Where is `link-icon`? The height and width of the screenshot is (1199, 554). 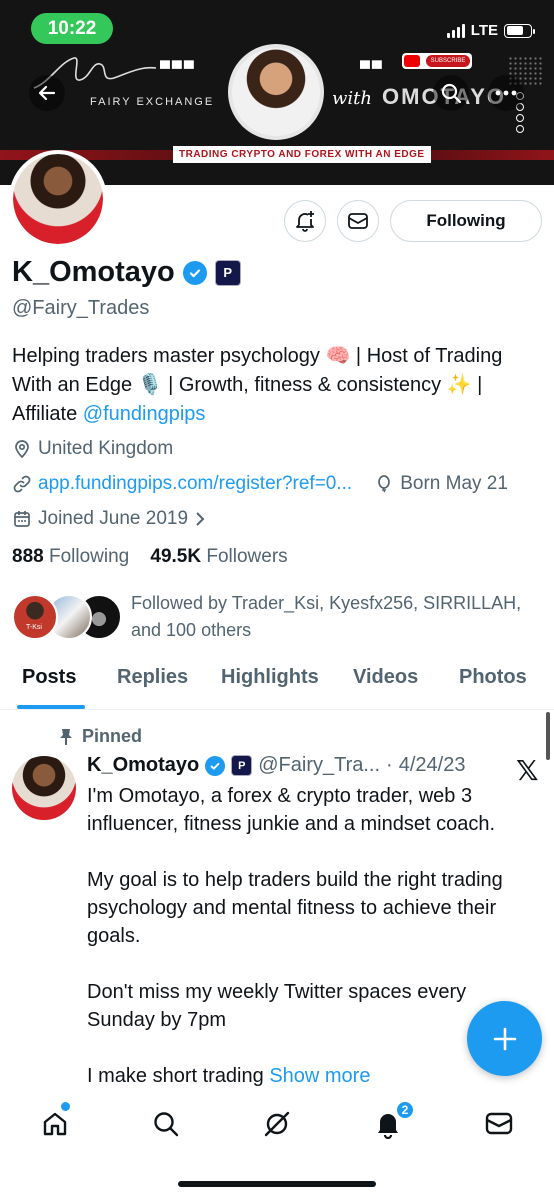
link-icon is located at coordinates (22, 484).